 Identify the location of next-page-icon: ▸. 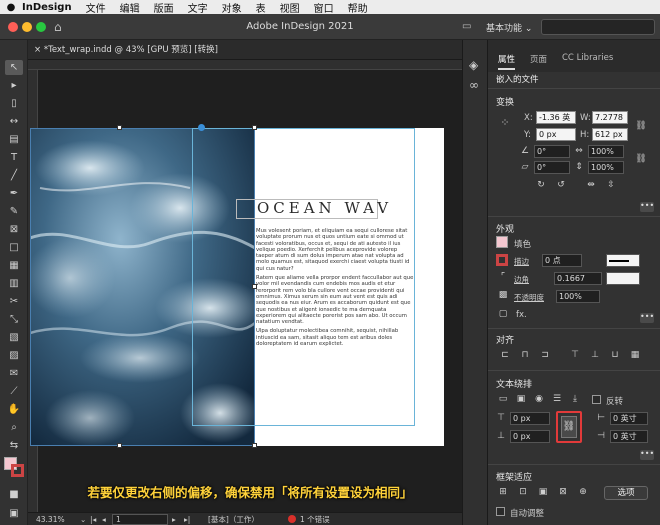
(178, 519).